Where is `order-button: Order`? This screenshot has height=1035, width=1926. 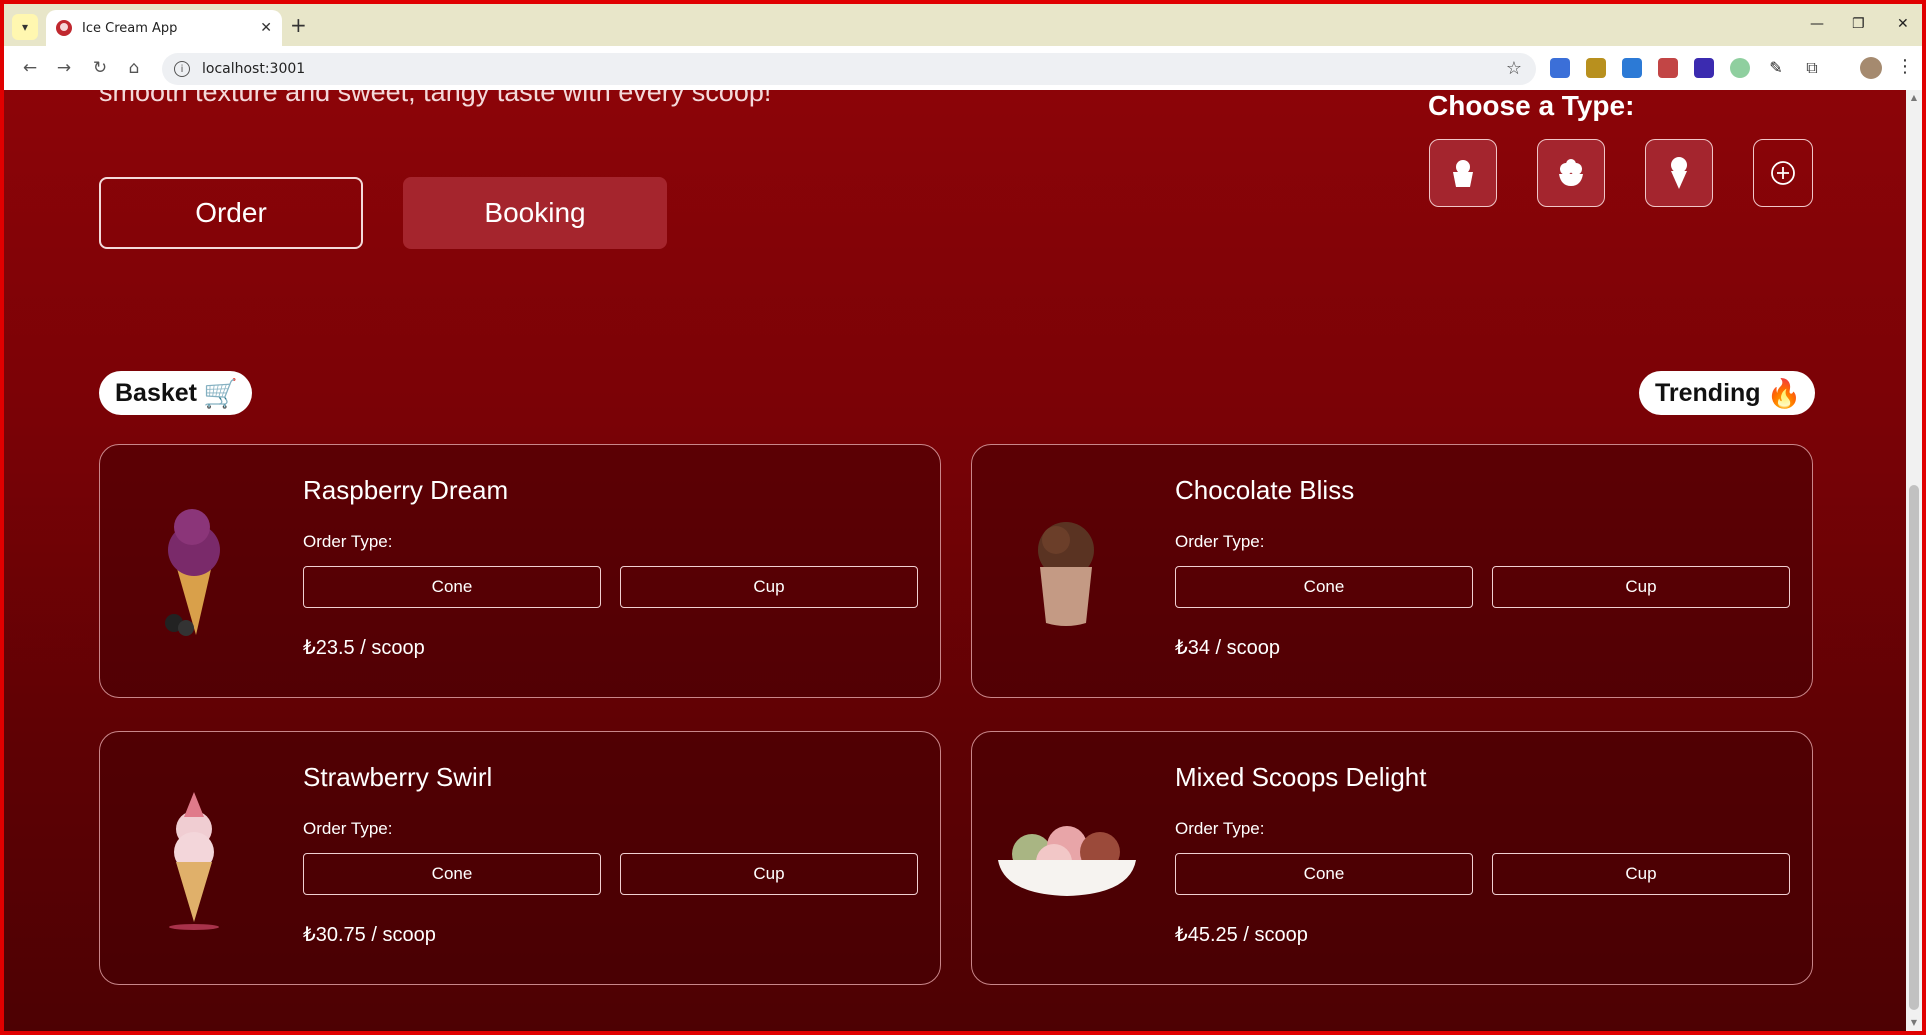
order-button: Order is located at coordinates (231, 213).